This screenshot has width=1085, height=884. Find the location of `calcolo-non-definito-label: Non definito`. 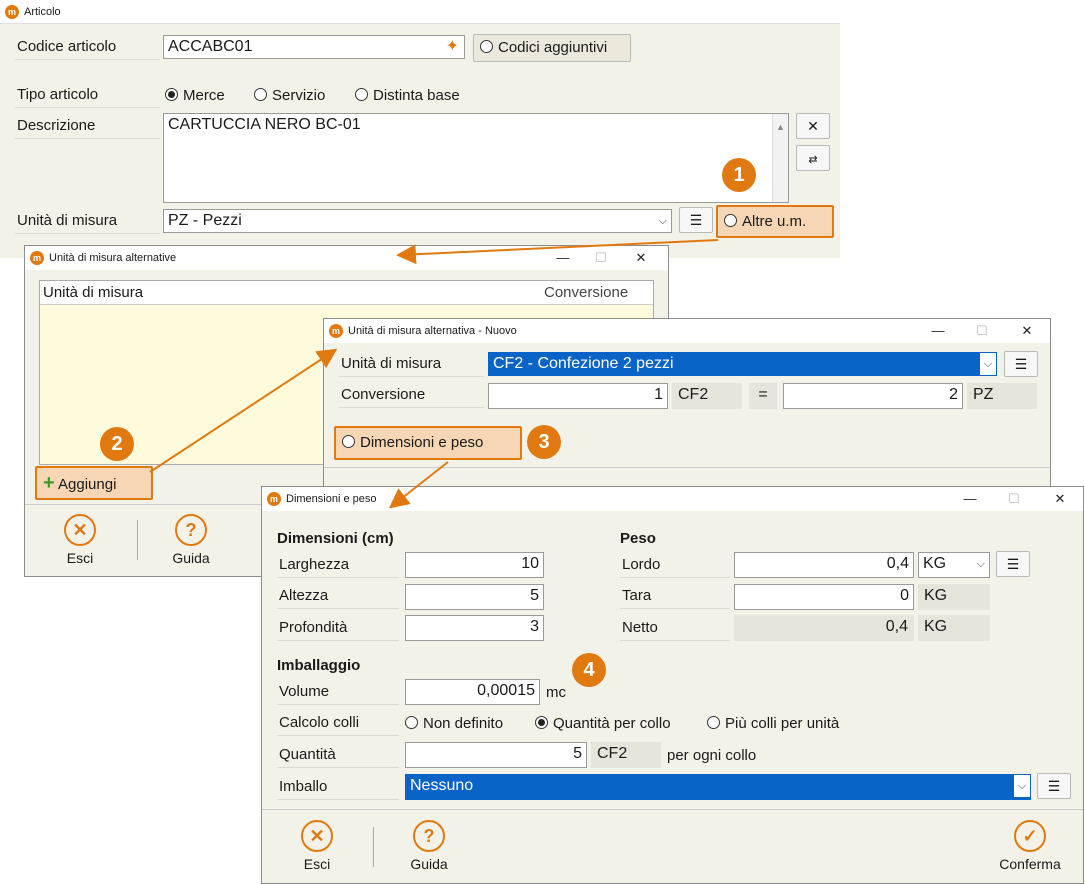

calcolo-non-definito-label: Non definito is located at coordinates (463, 723).